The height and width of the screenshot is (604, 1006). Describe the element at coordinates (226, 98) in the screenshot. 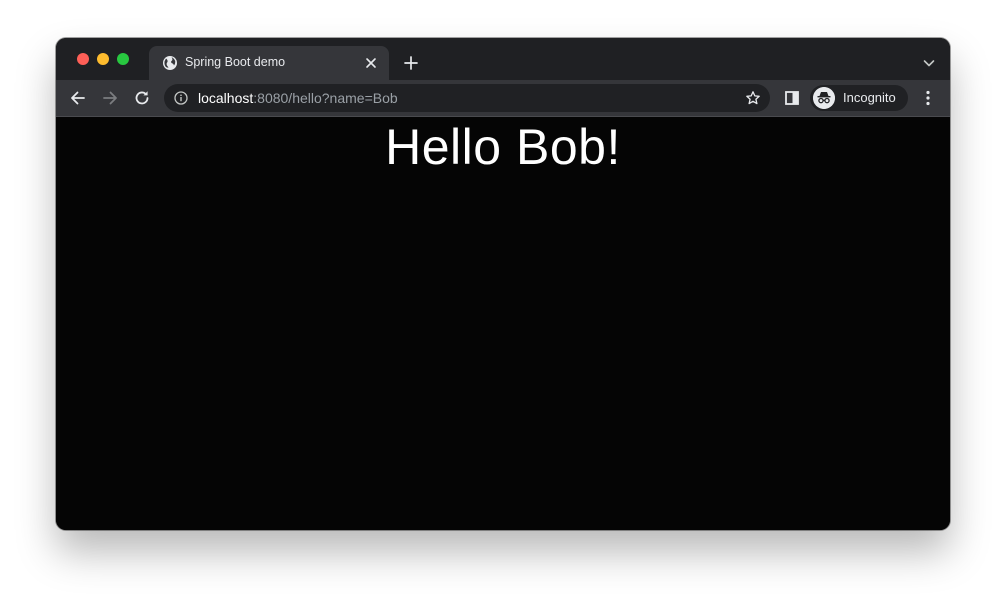

I see `url-host: localhost` at that location.